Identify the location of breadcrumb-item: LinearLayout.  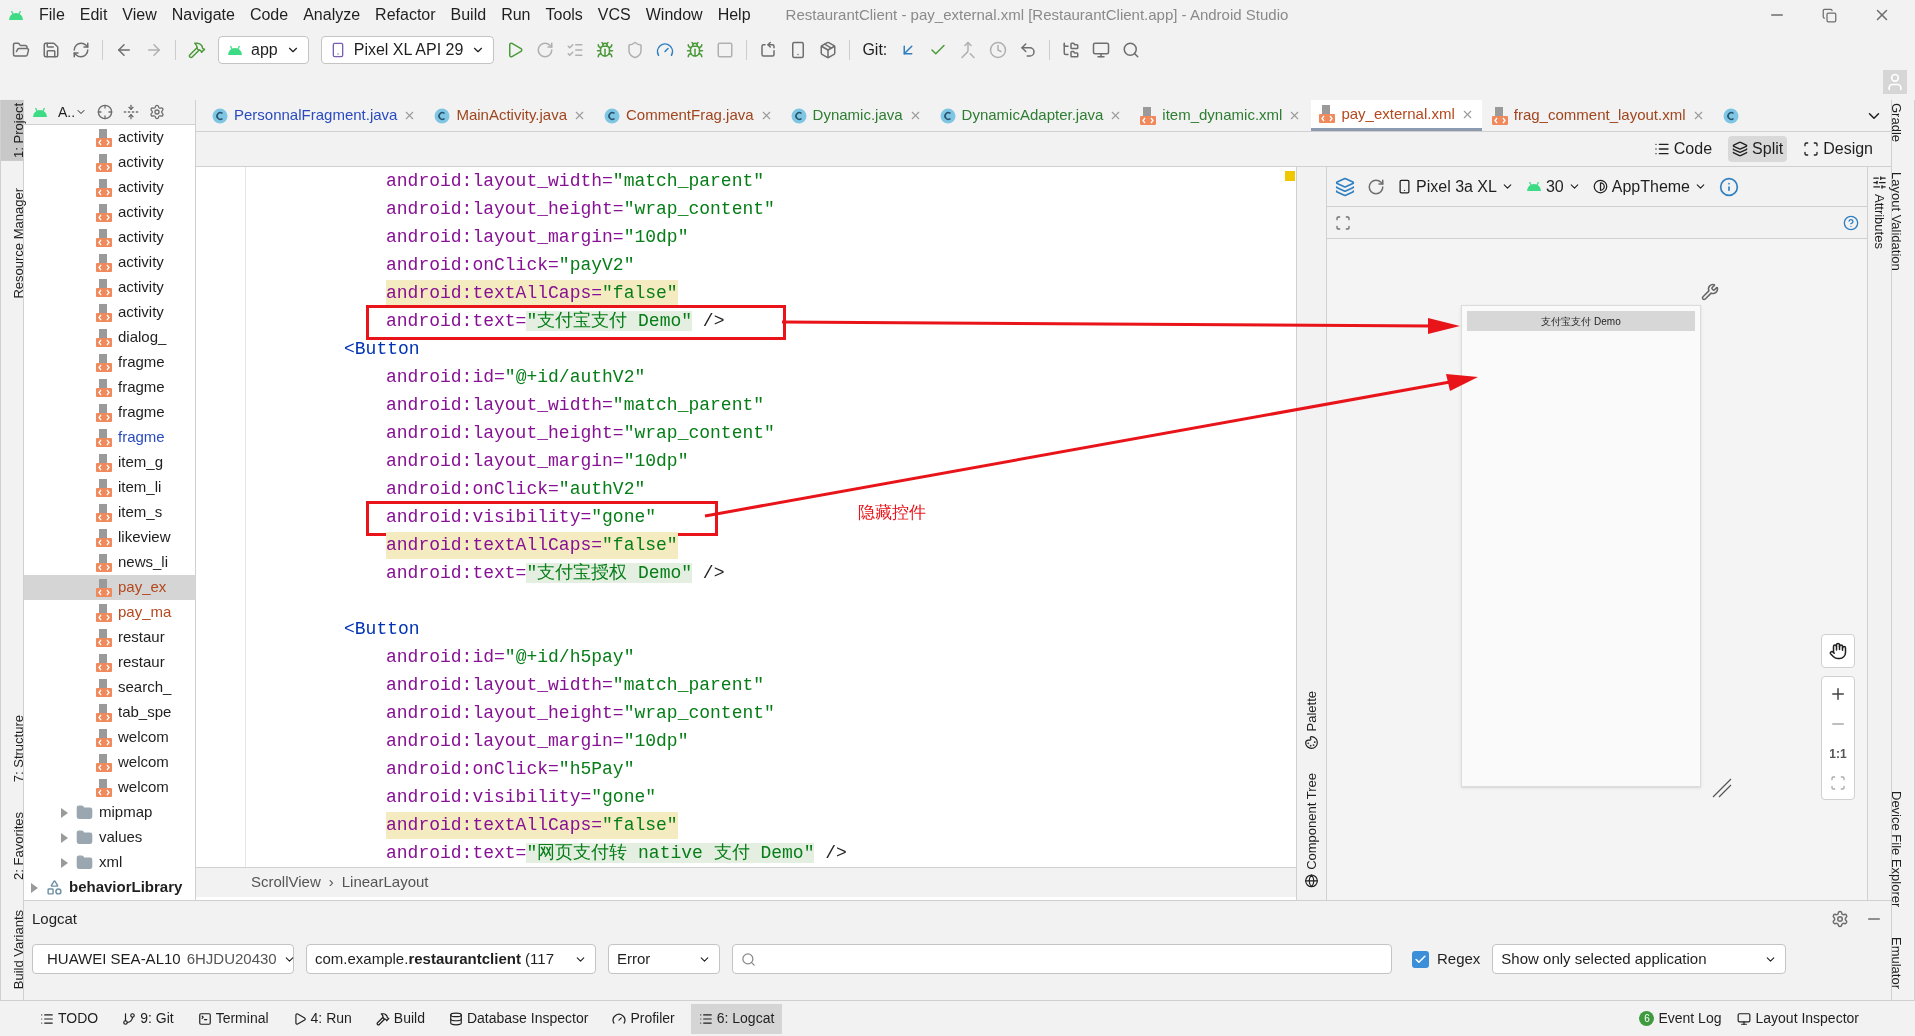
(385, 882).